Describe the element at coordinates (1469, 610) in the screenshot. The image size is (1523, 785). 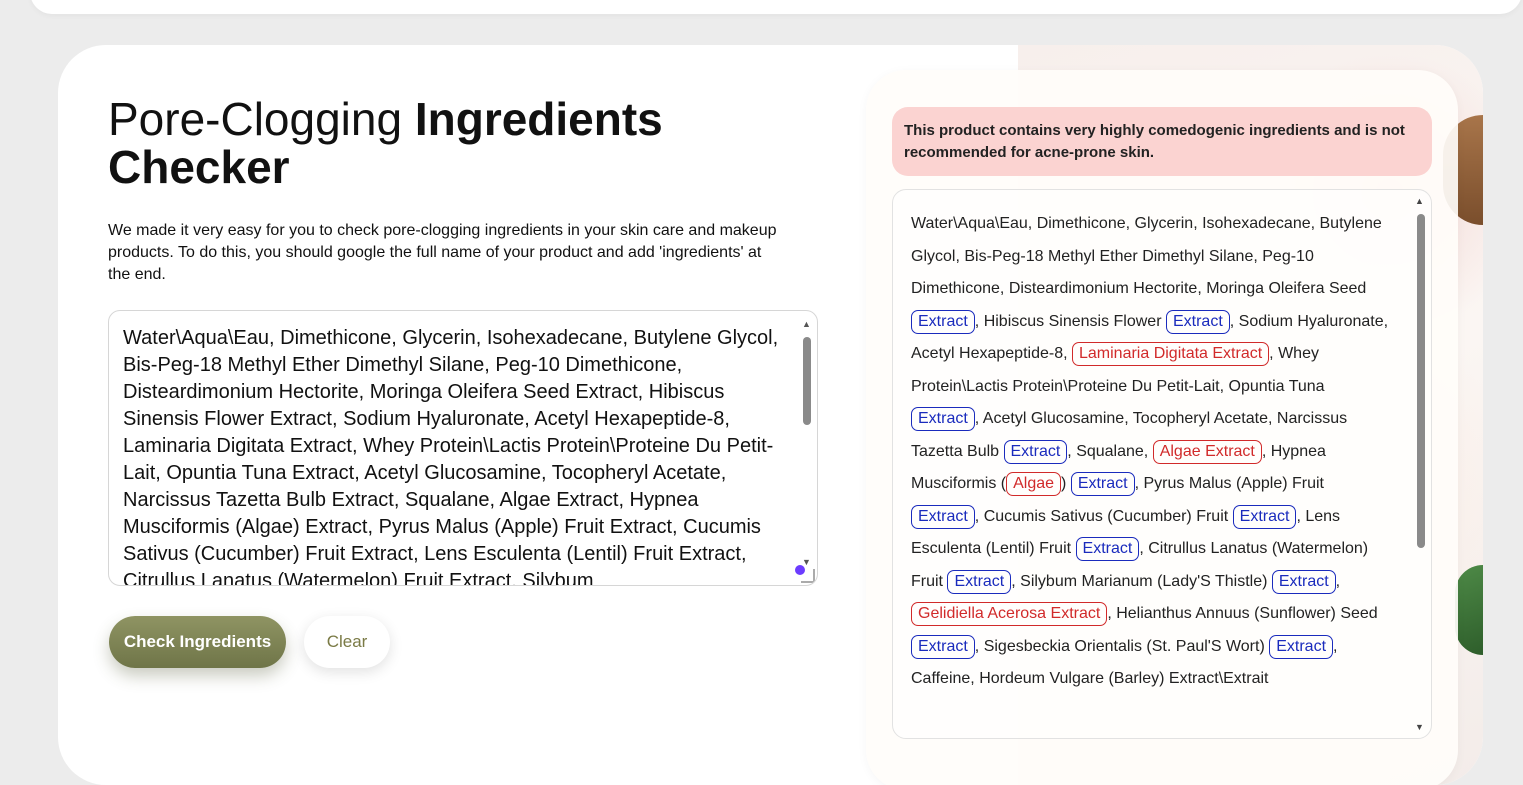
I see `leaf-decoration` at that location.